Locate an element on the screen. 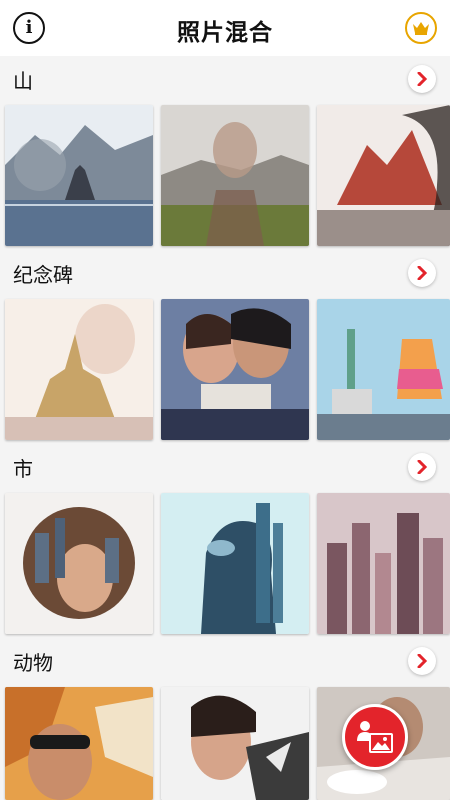 The image size is (450, 800). section-title: 纪念碑 is located at coordinates (43, 275).